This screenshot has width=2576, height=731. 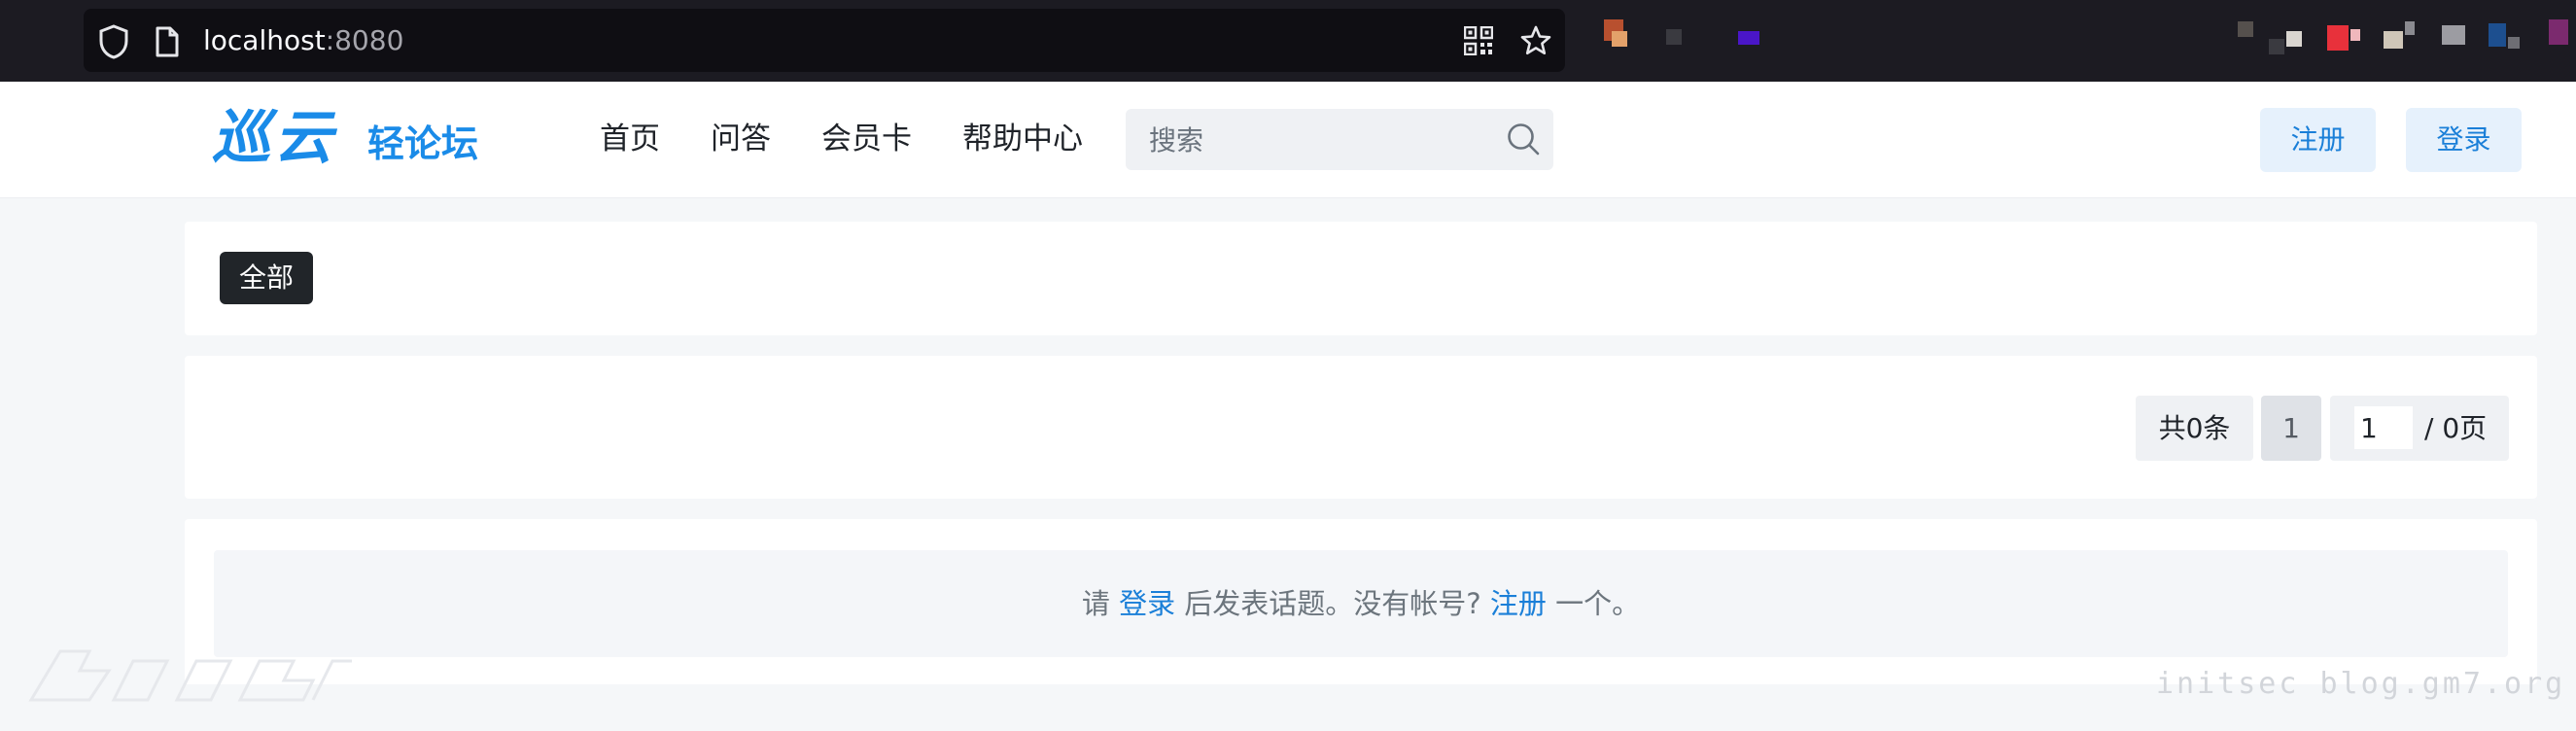 I want to click on nav-help-center: 帮助中心, so click(x=1022, y=139).